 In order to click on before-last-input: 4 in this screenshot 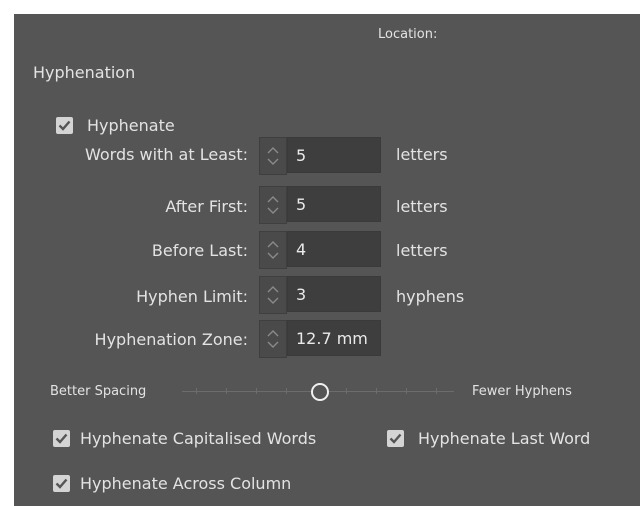, I will do `click(334, 249)`.